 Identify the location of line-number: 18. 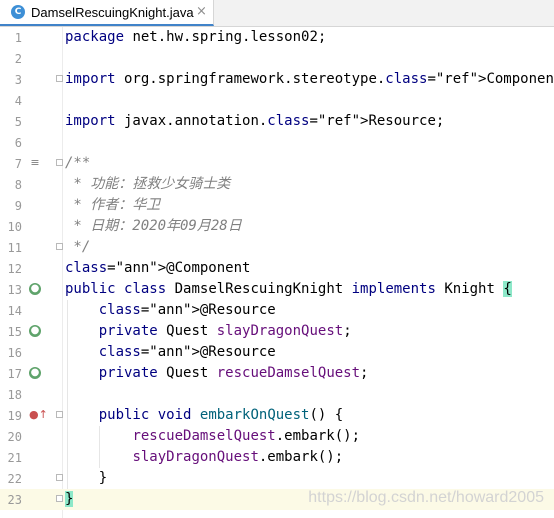
(14, 395).